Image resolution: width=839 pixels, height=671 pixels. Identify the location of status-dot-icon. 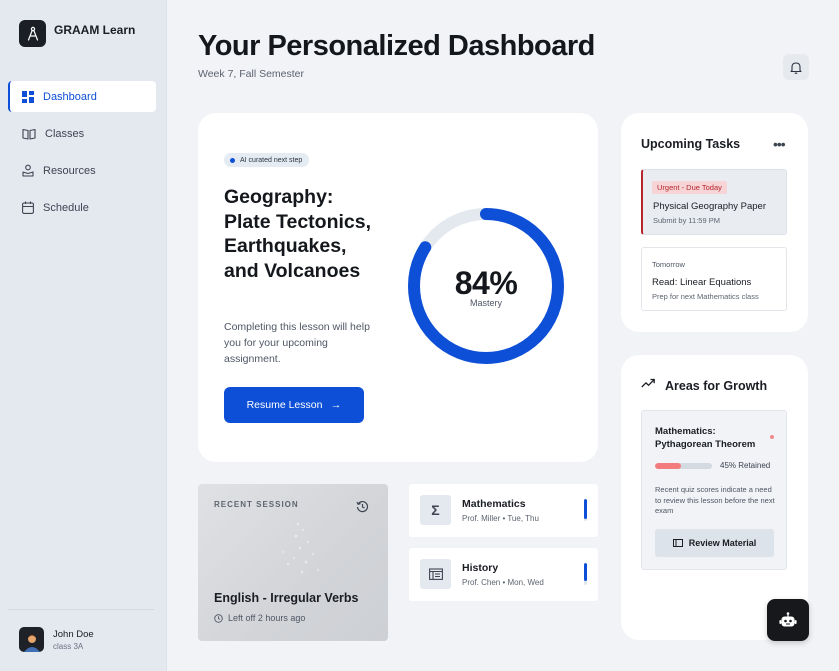
(232, 160).